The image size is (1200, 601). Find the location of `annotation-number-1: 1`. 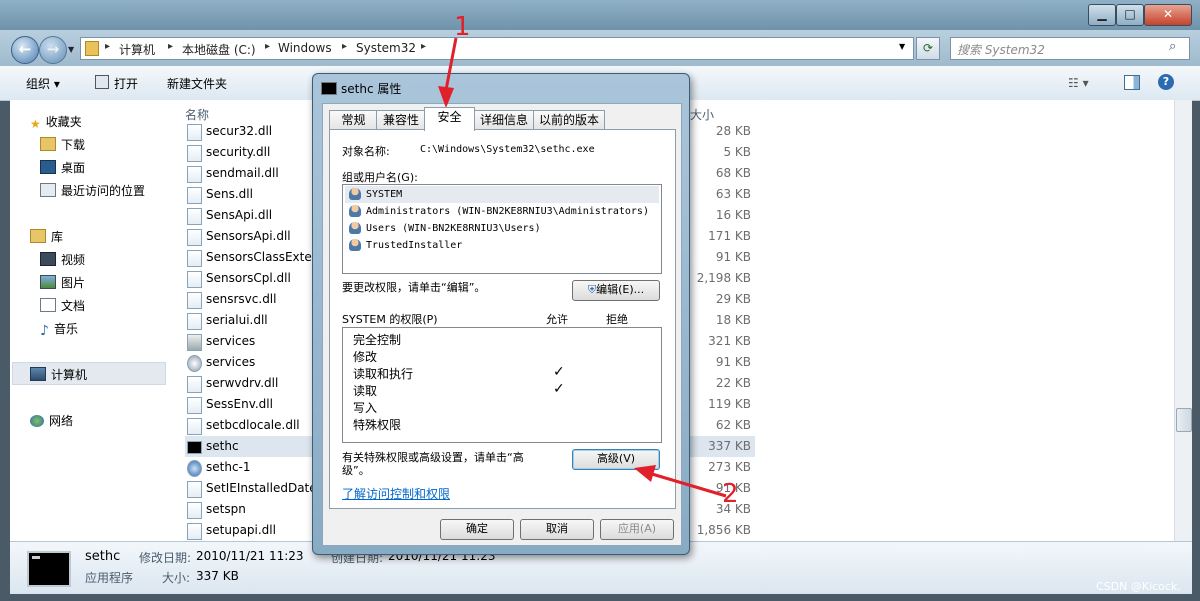

annotation-number-1: 1 is located at coordinates (462, 27).